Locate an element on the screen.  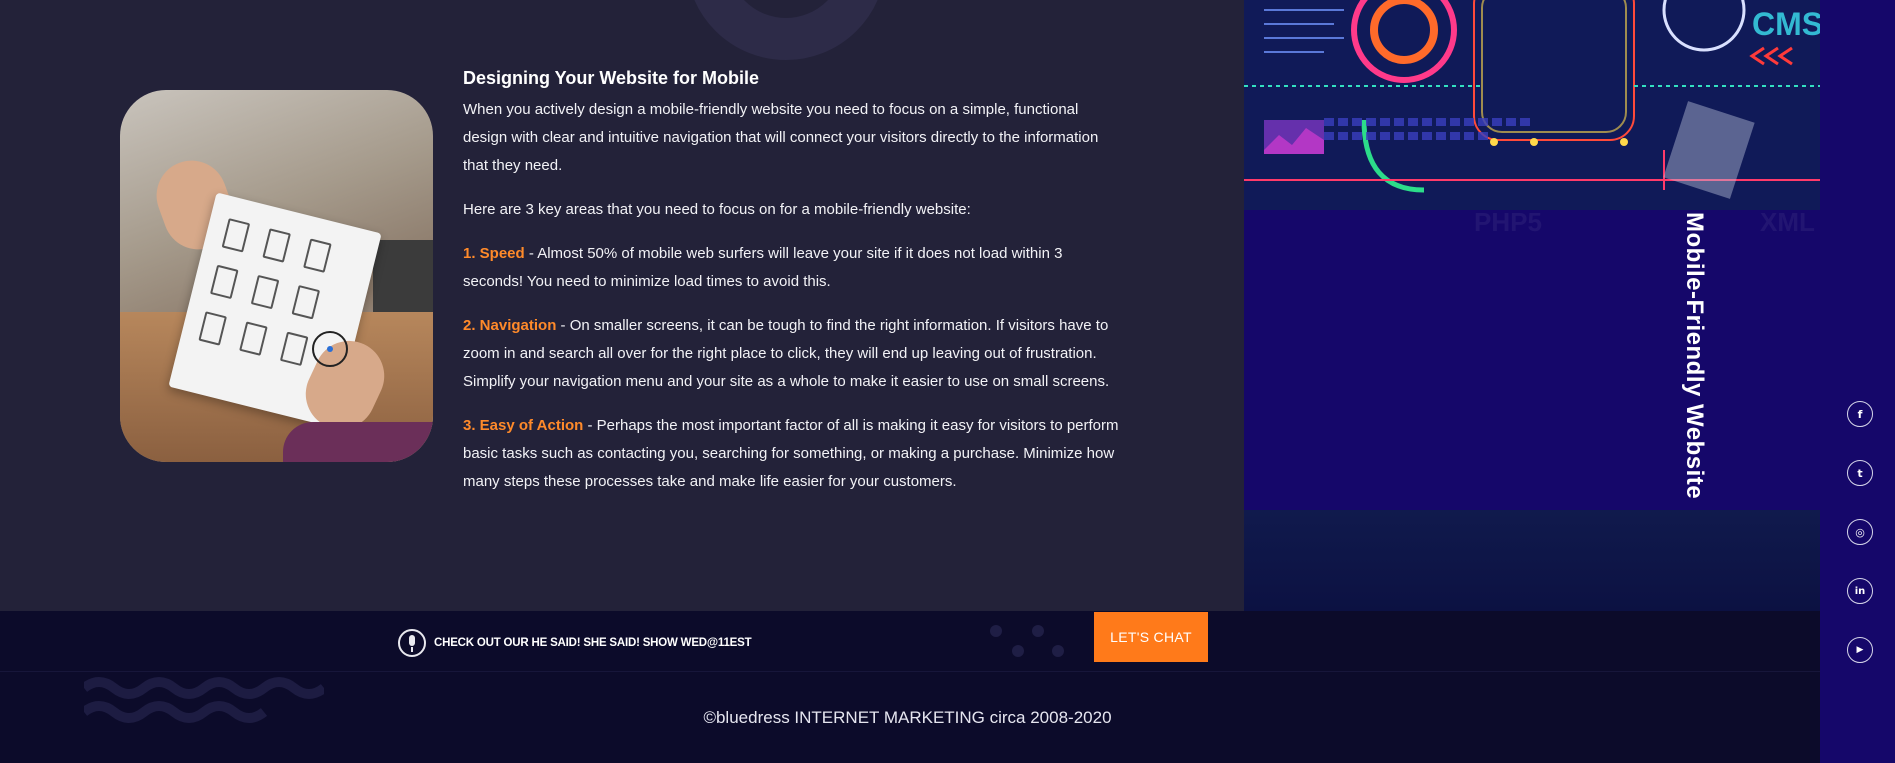
microphone-icon is located at coordinates (412, 643).